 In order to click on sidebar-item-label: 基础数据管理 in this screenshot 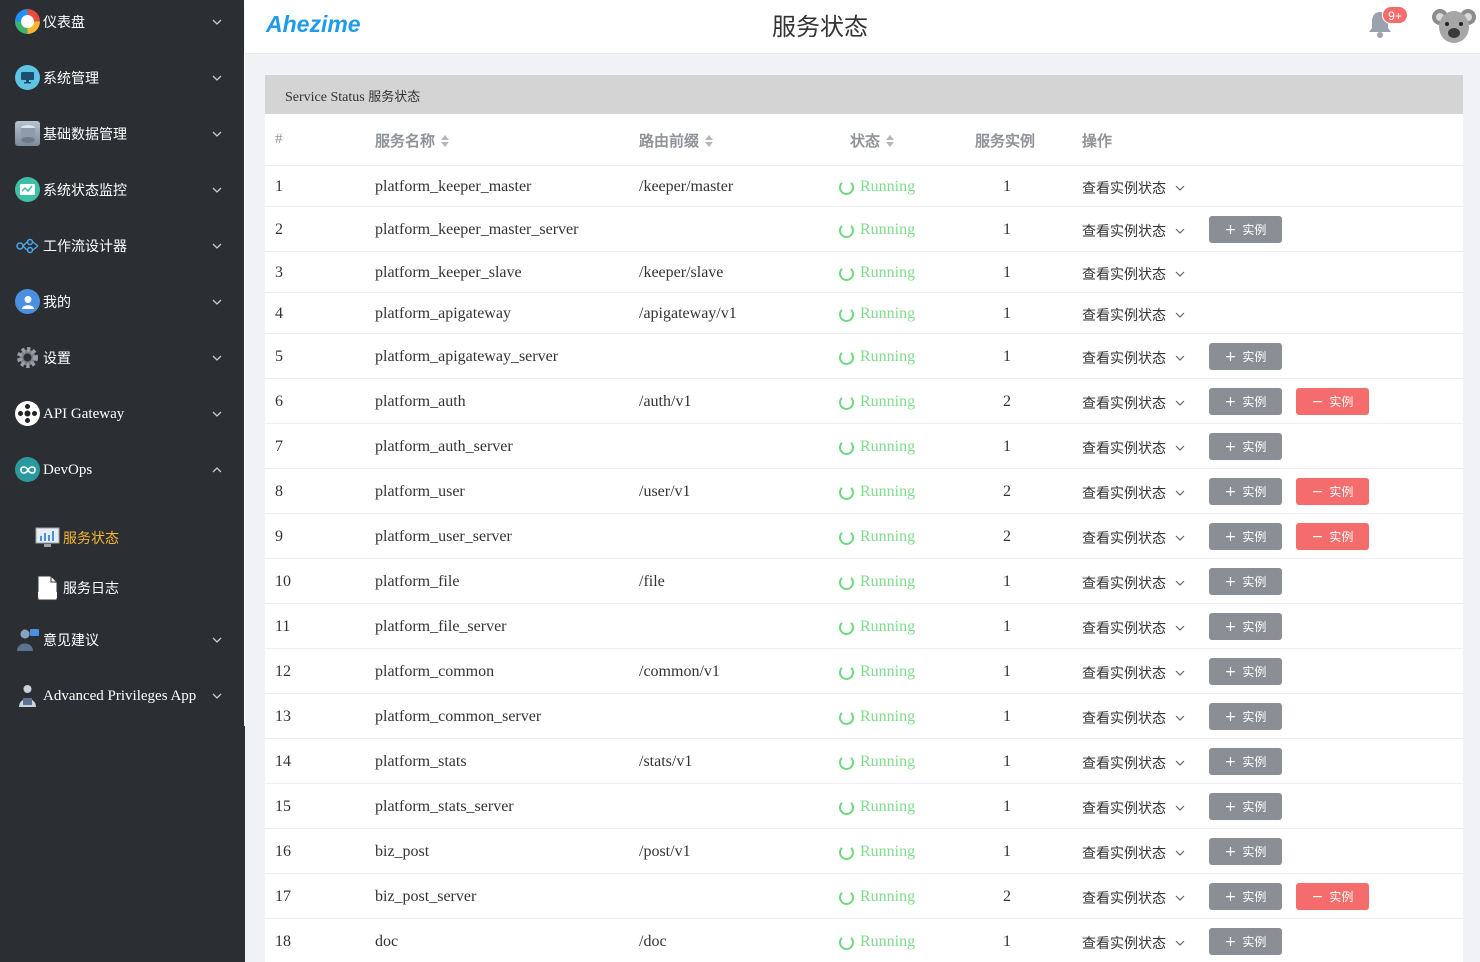, I will do `click(85, 135)`.